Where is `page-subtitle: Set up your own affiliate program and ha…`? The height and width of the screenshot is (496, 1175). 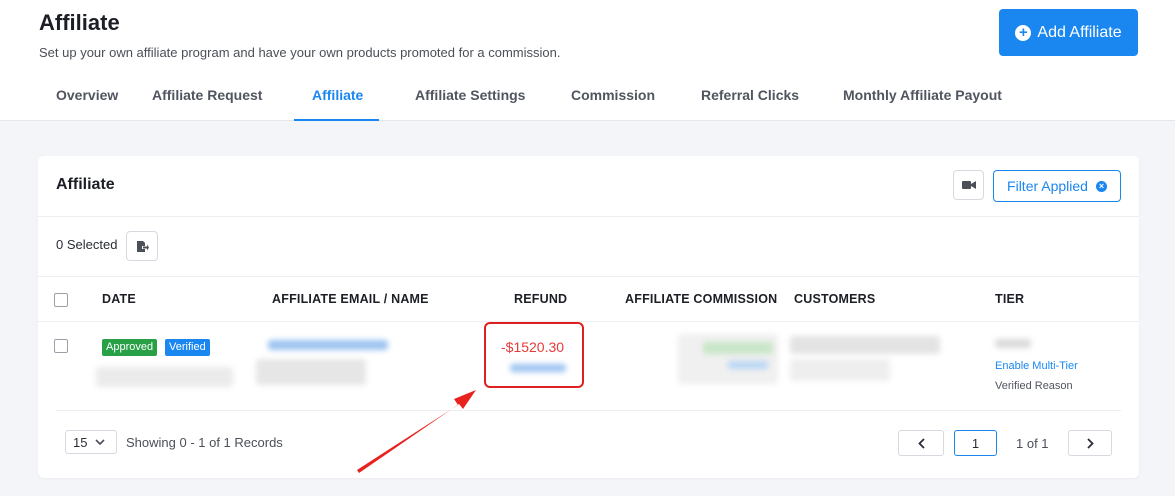
page-subtitle: Set up your own affiliate program and ha… is located at coordinates (300, 52).